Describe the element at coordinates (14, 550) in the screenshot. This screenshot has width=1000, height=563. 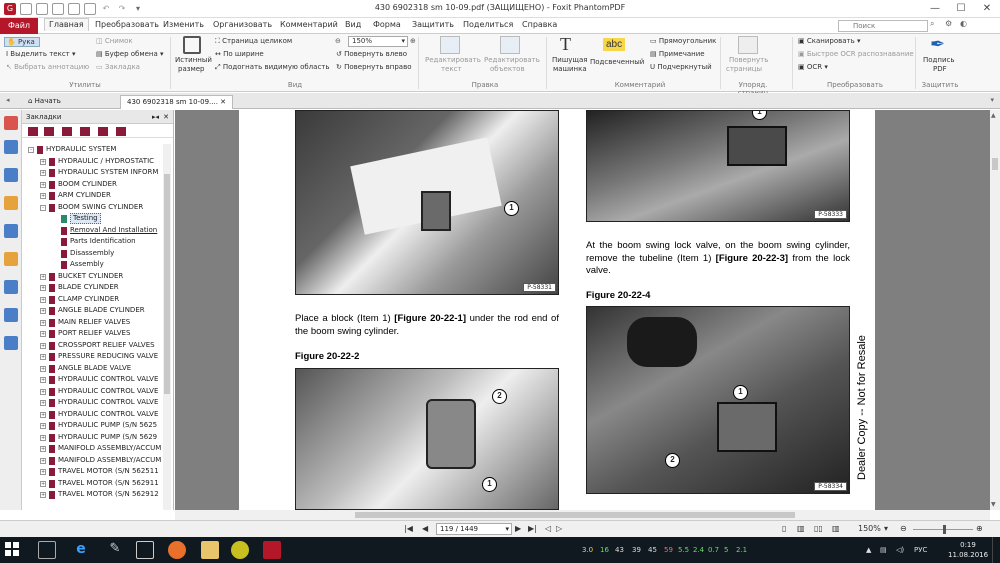
I see `start-icon` at that location.